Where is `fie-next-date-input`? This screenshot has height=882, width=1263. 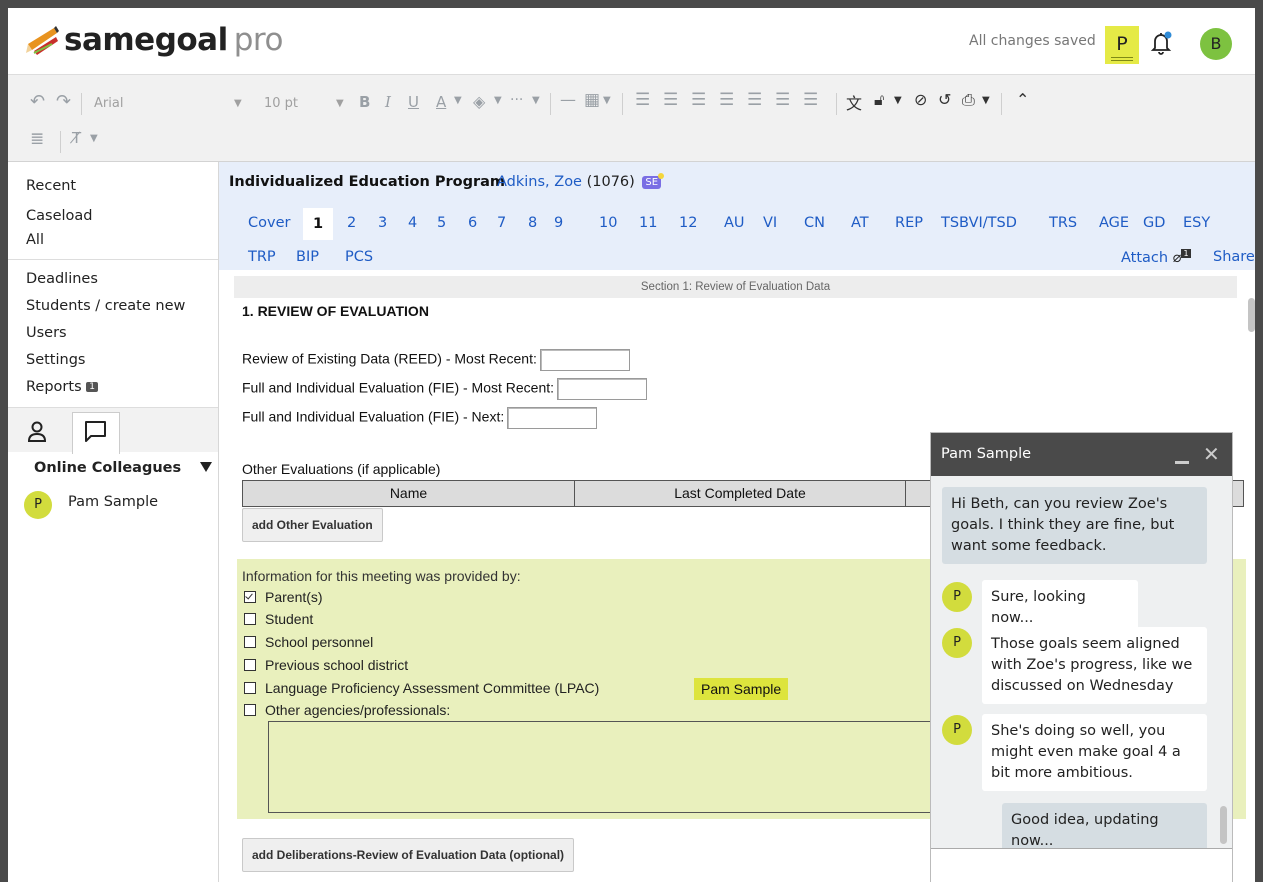 fie-next-date-input is located at coordinates (552, 418).